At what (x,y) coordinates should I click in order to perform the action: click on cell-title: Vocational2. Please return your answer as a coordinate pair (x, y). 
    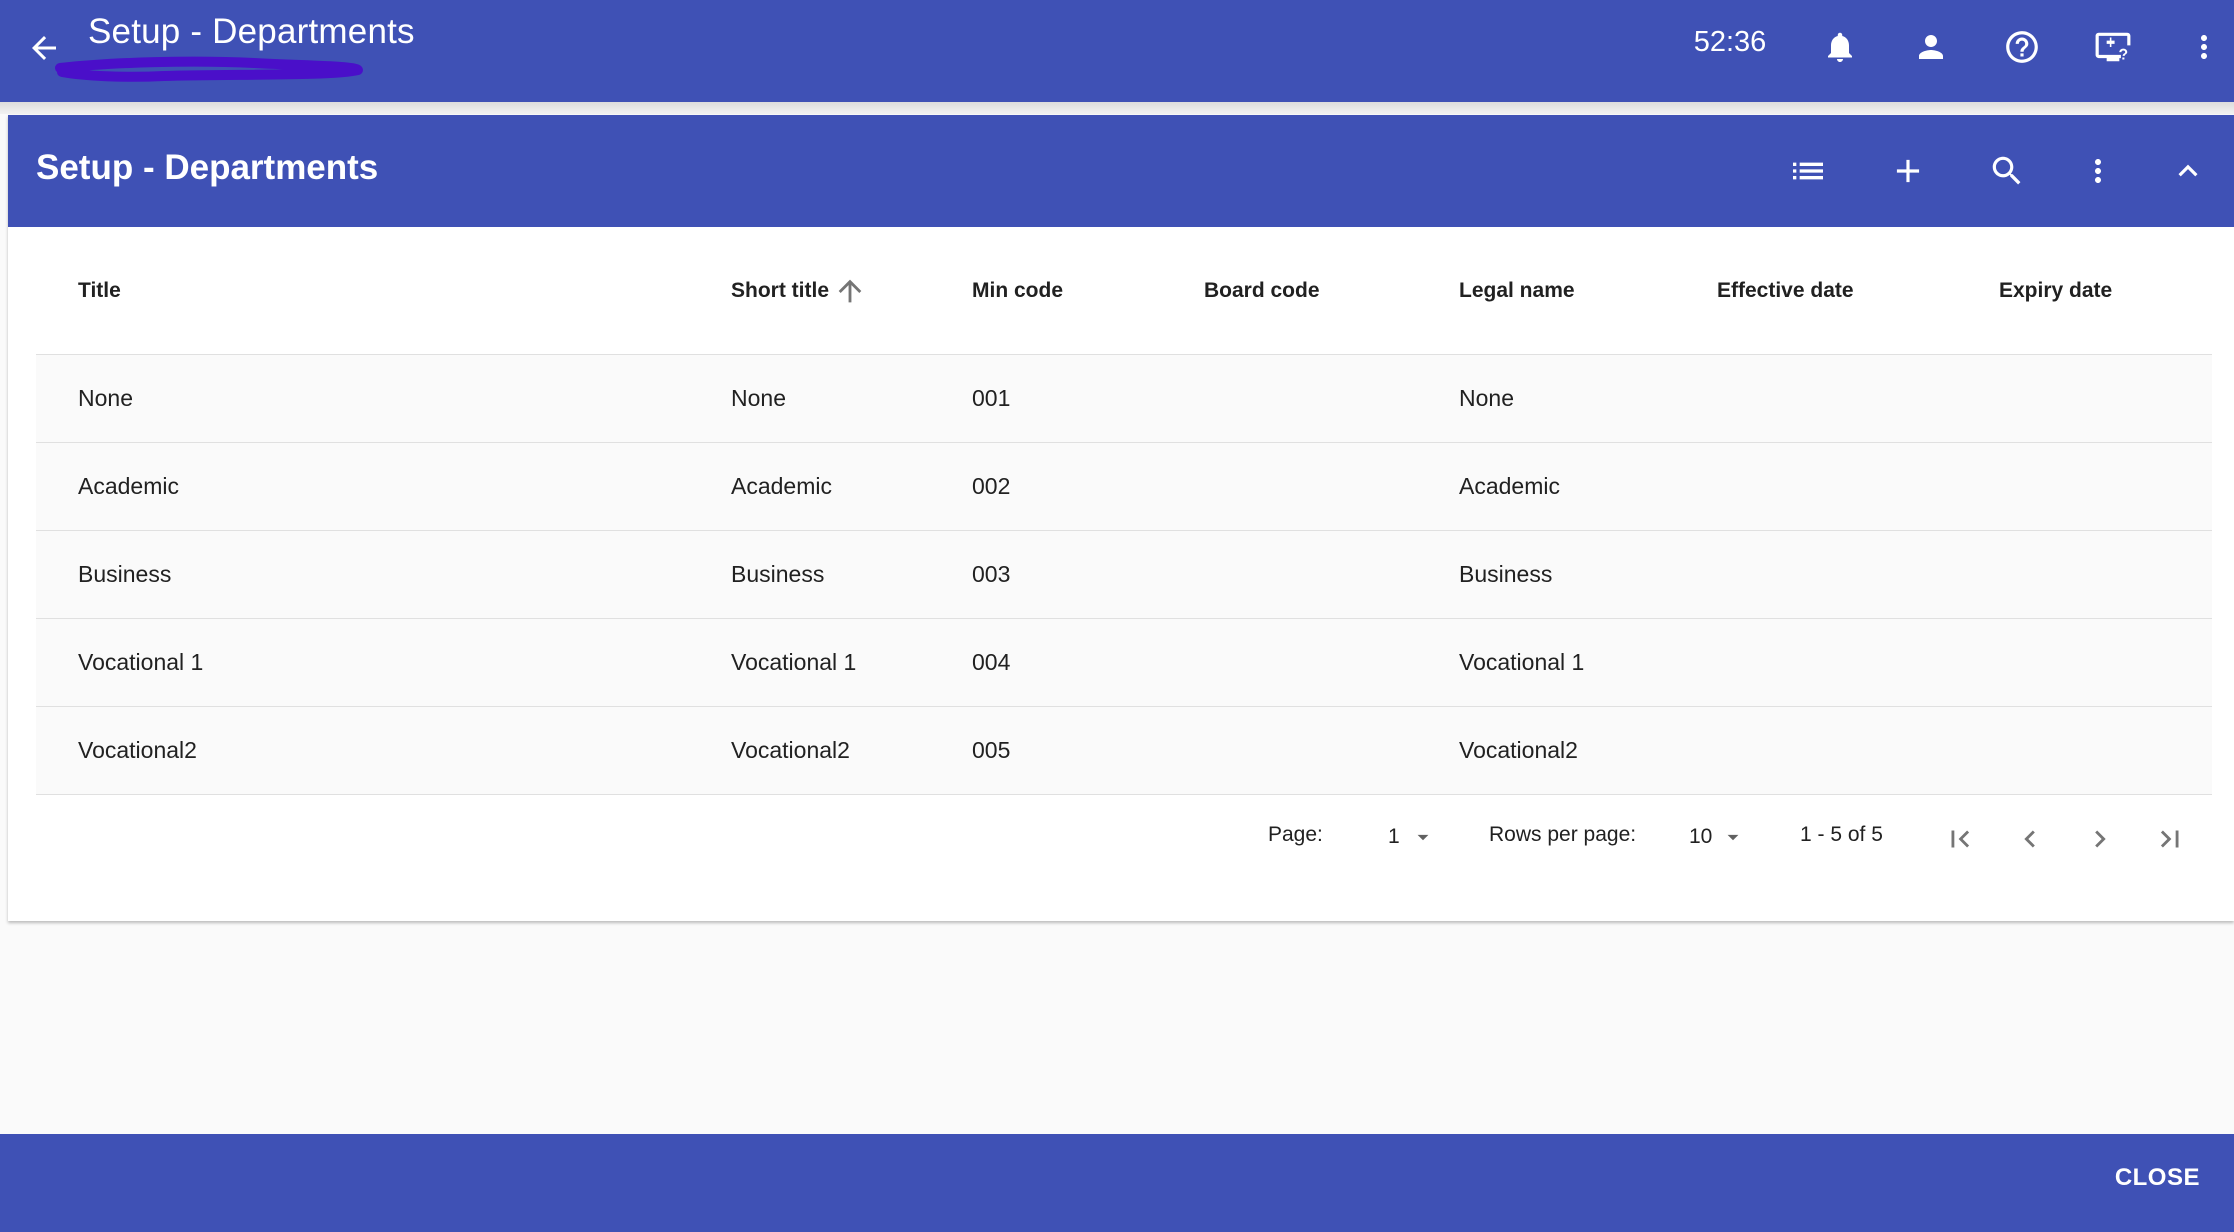
    Looking at the image, I should click on (137, 750).